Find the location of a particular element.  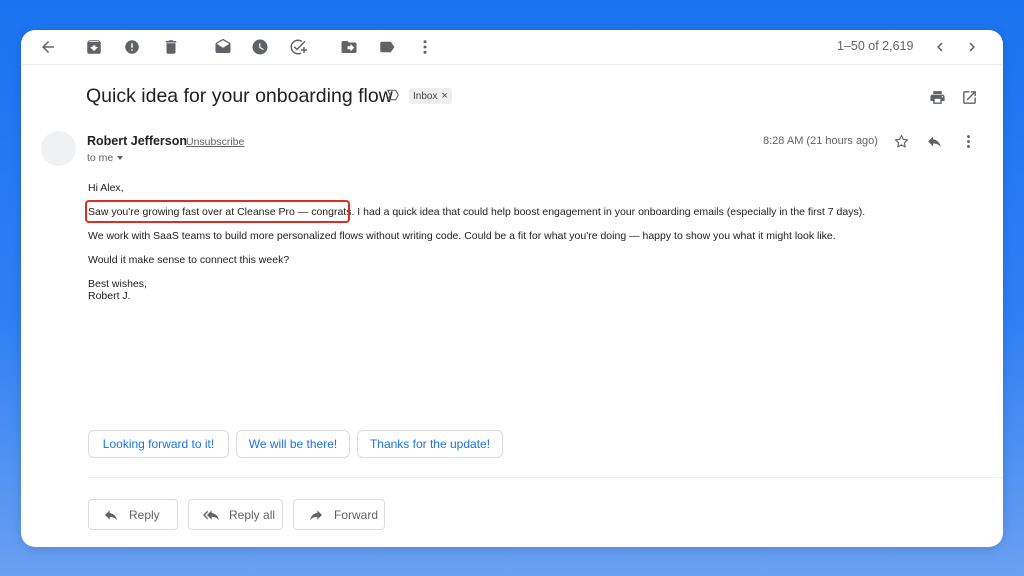

archive-icon is located at coordinates (94, 47).